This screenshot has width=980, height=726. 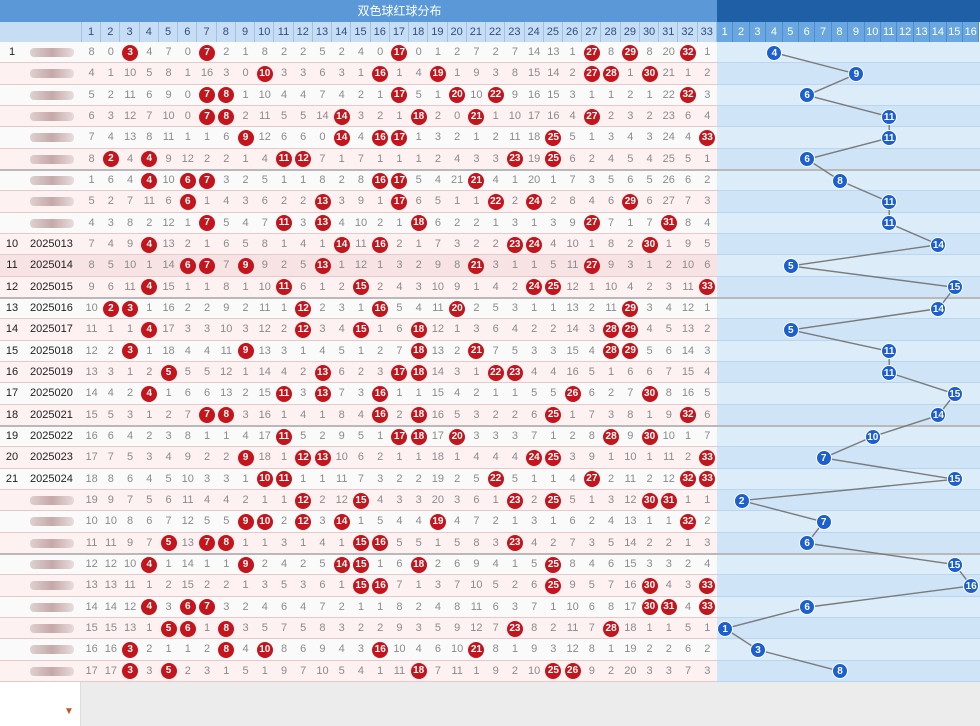 I want to click on blue-ball: 10, so click(x=872, y=436).